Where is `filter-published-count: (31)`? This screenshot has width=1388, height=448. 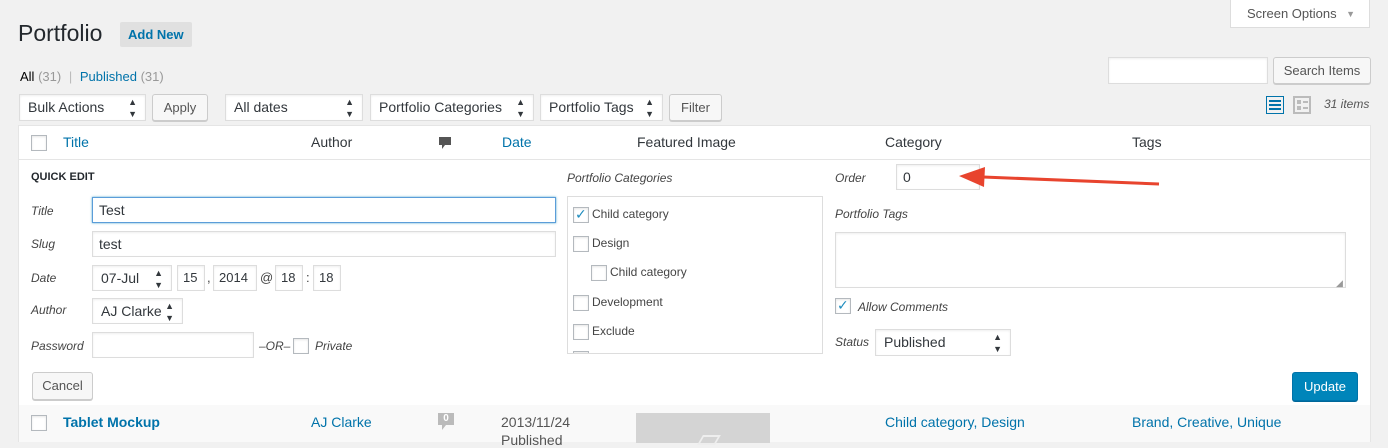
filter-published-count: (31) is located at coordinates (152, 76).